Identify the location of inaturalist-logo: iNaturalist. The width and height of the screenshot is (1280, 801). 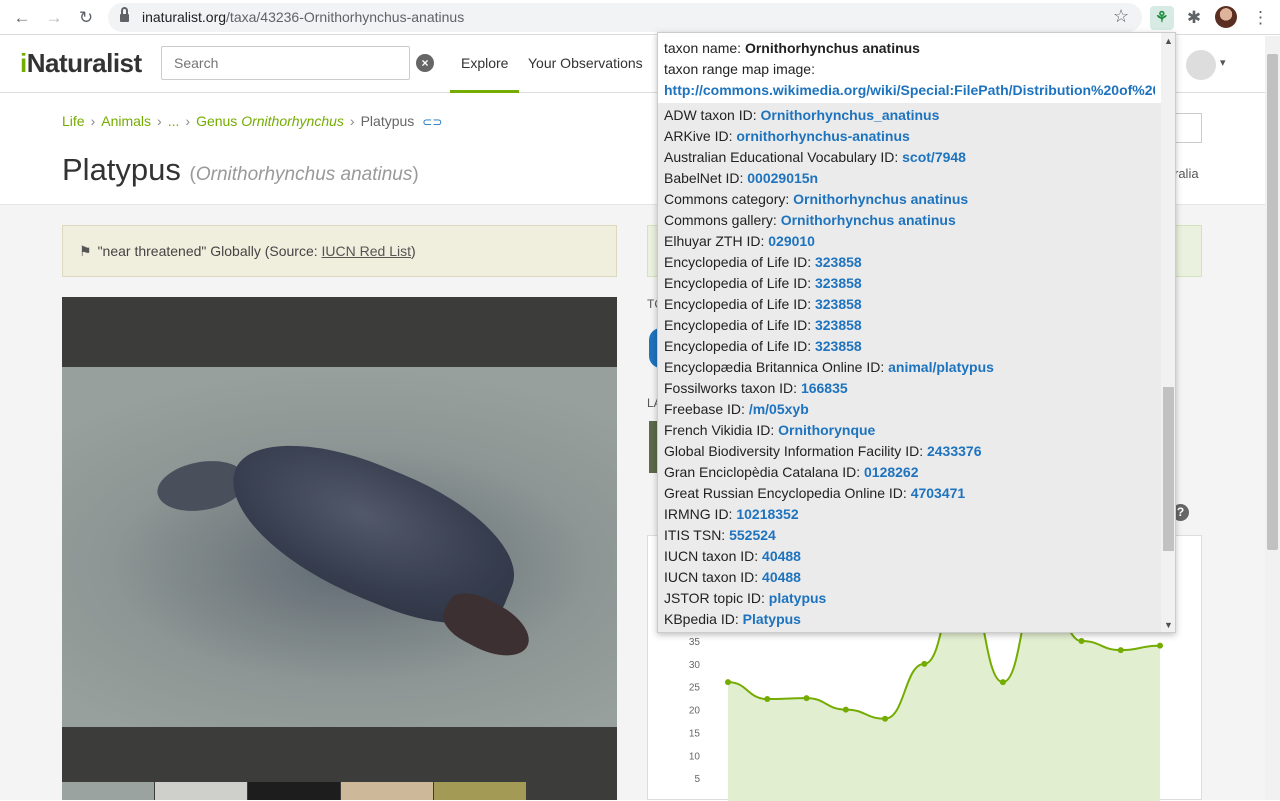
(81, 63).